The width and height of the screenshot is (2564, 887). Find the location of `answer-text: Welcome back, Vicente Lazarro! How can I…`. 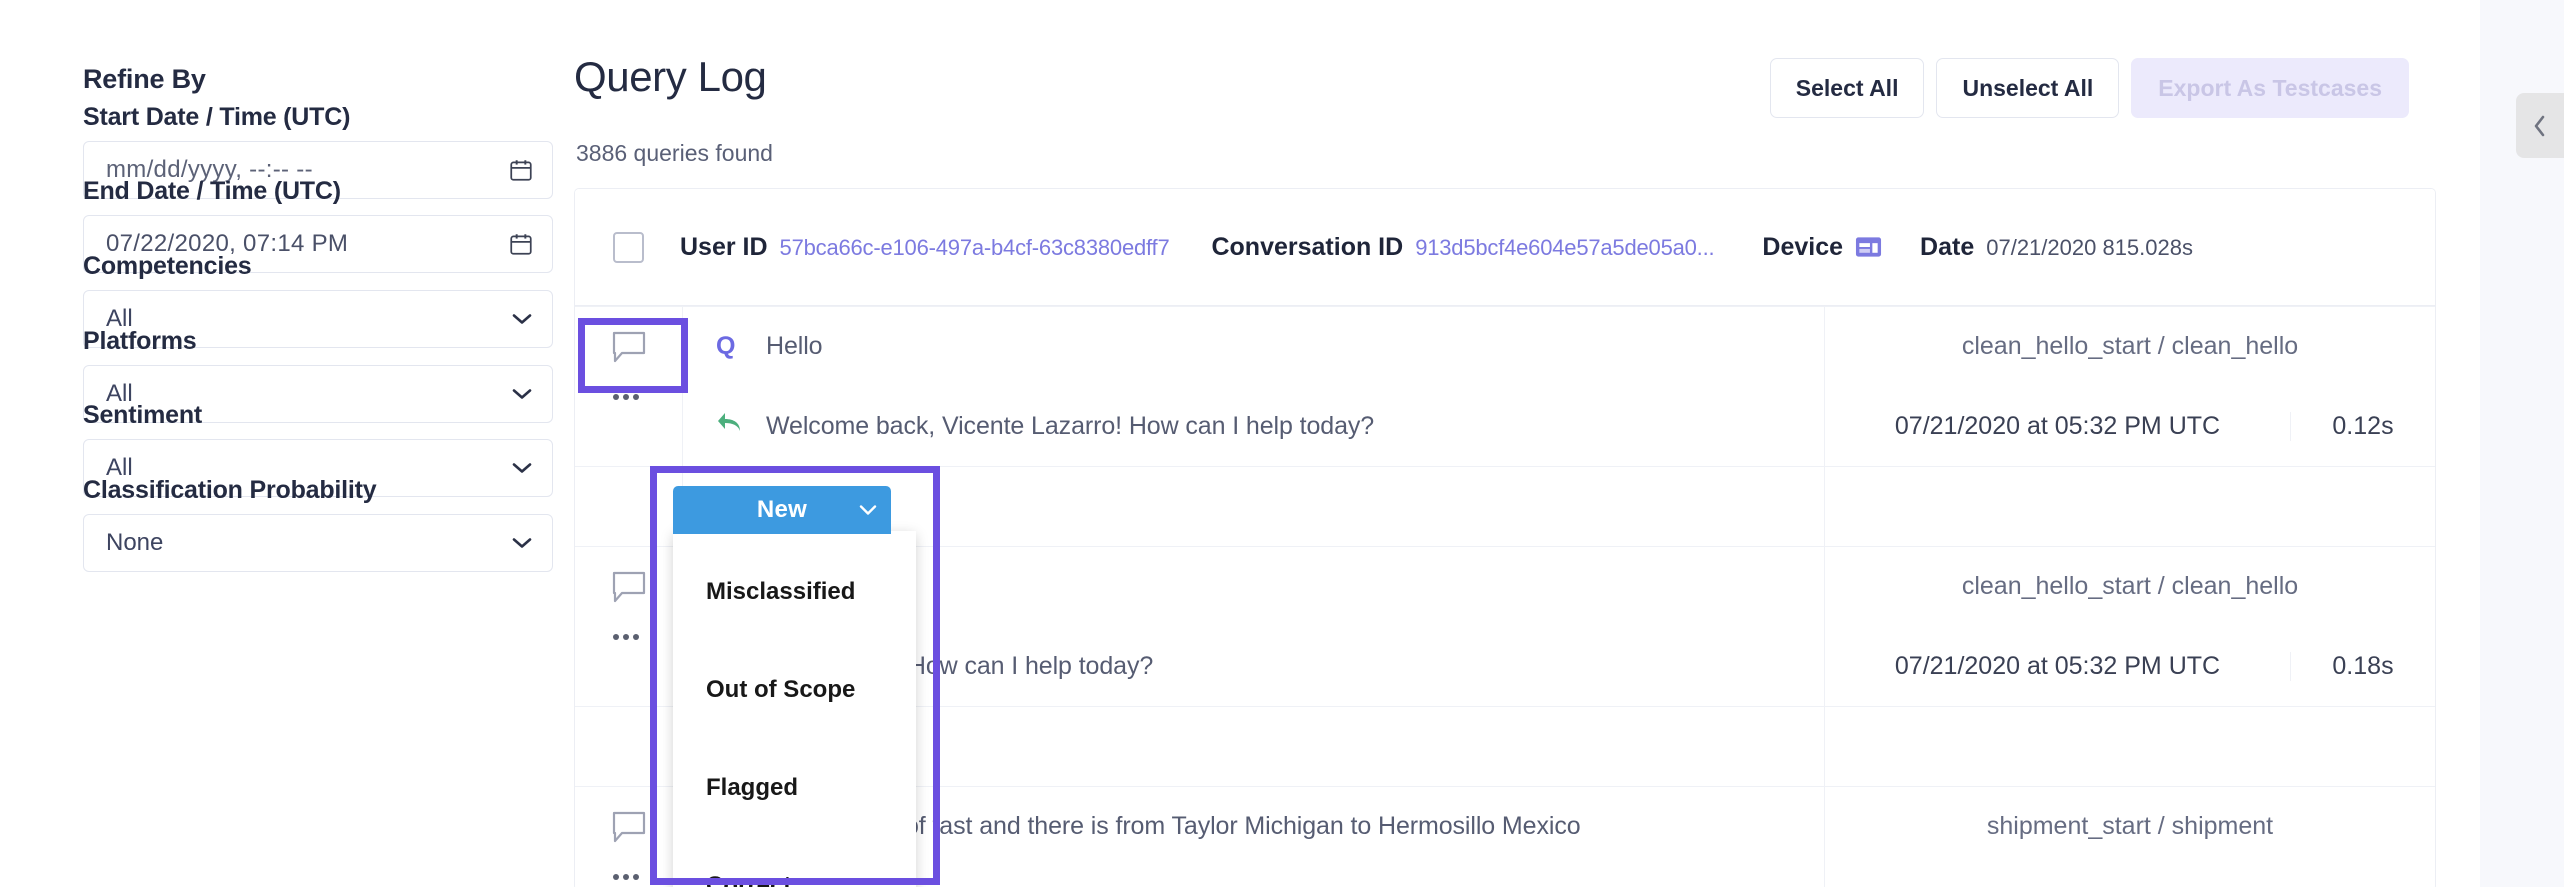

answer-text: Welcome back, Vicente Lazarro! How can I… is located at coordinates (1070, 425).